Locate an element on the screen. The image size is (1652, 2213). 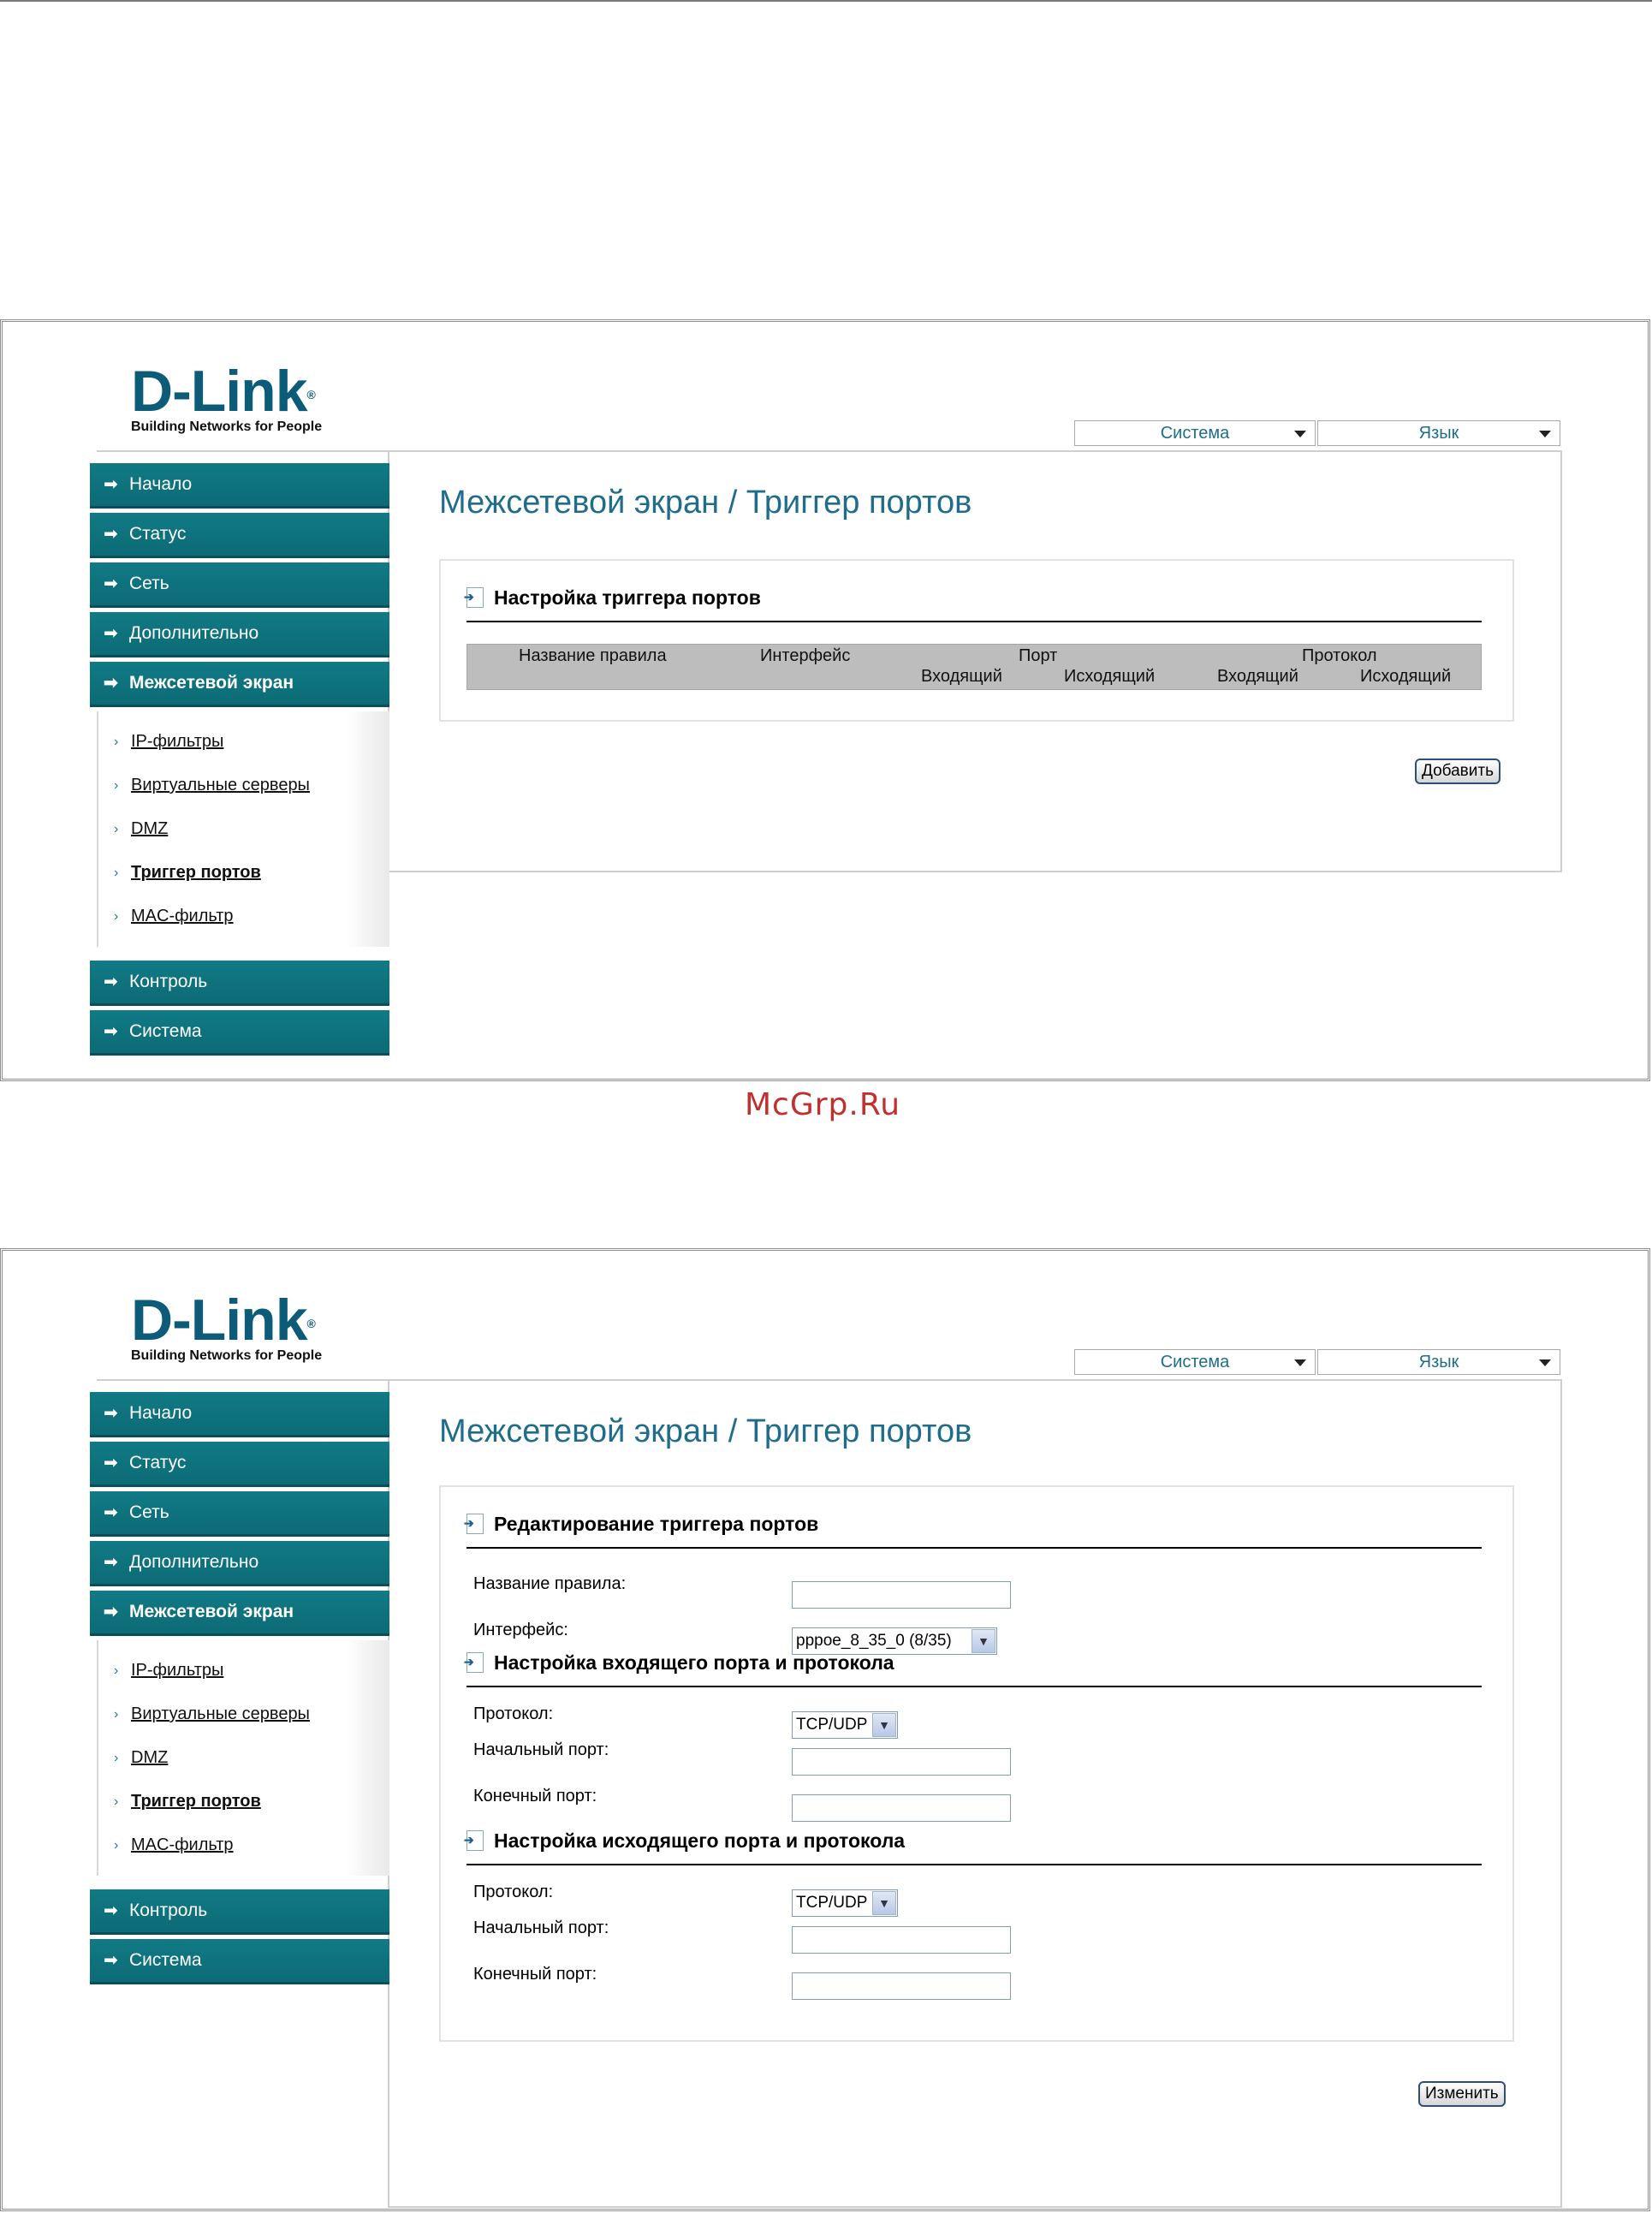
out-protocol-select: TCP/UDP ▼ is located at coordinates (845, 1903).